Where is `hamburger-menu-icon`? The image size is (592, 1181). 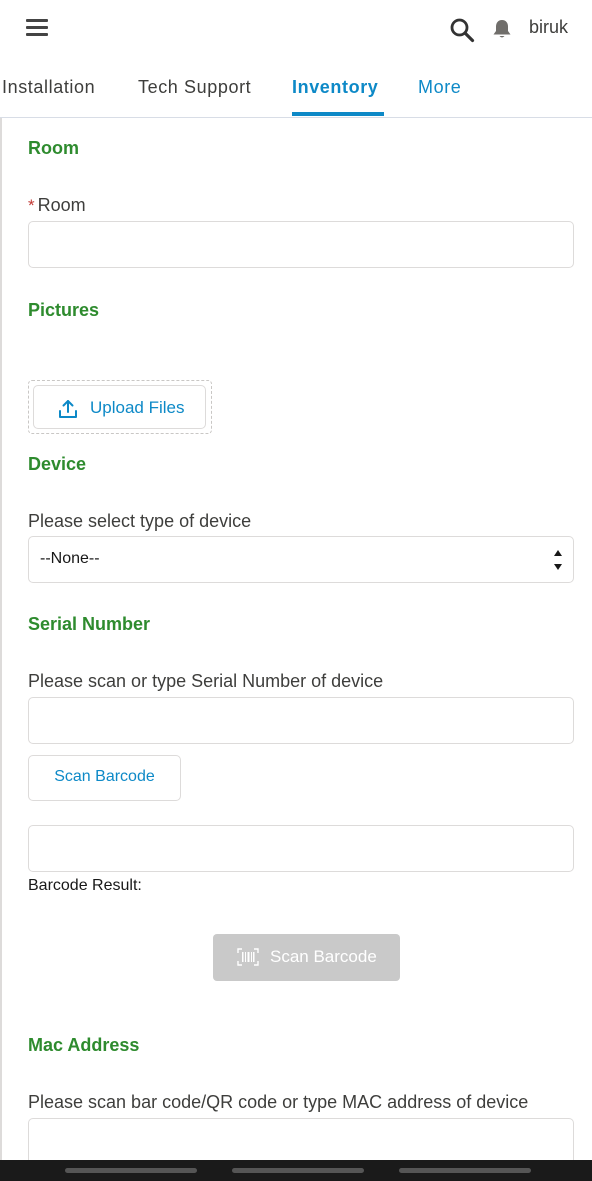 hamburger-menu-icon is located at coordinates (37, 28).